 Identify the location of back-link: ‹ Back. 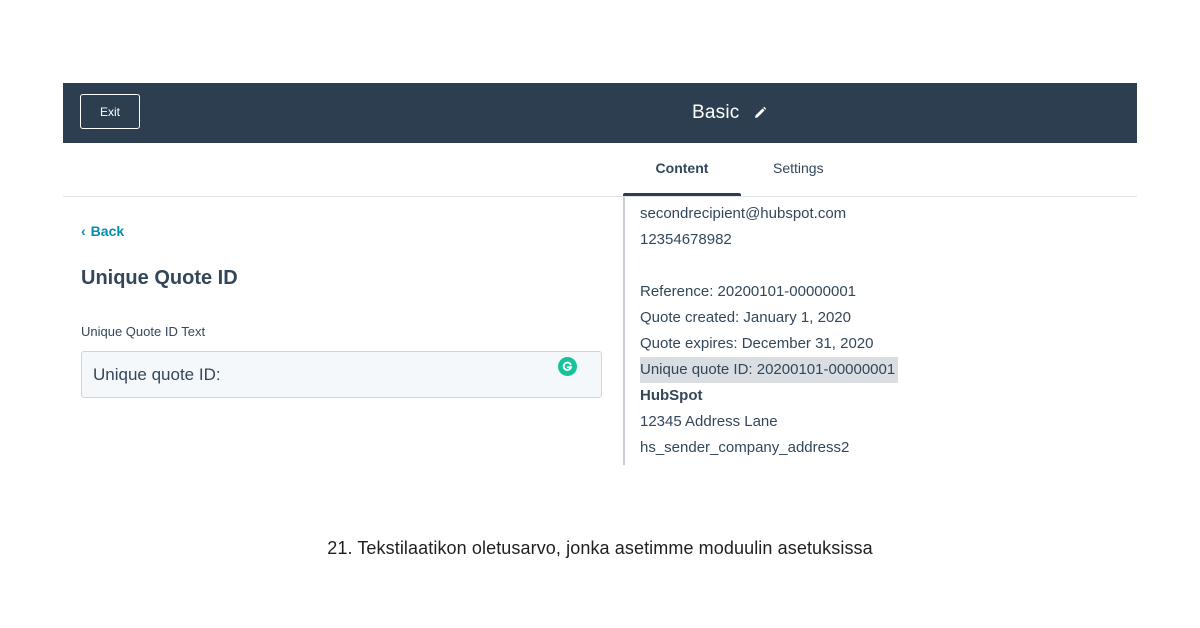
(102, 231).